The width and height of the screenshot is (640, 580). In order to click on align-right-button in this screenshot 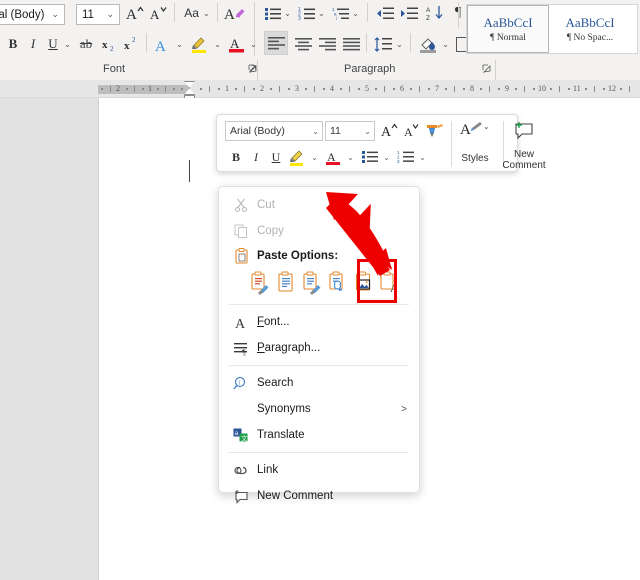, I will do `click(327, 44)`.